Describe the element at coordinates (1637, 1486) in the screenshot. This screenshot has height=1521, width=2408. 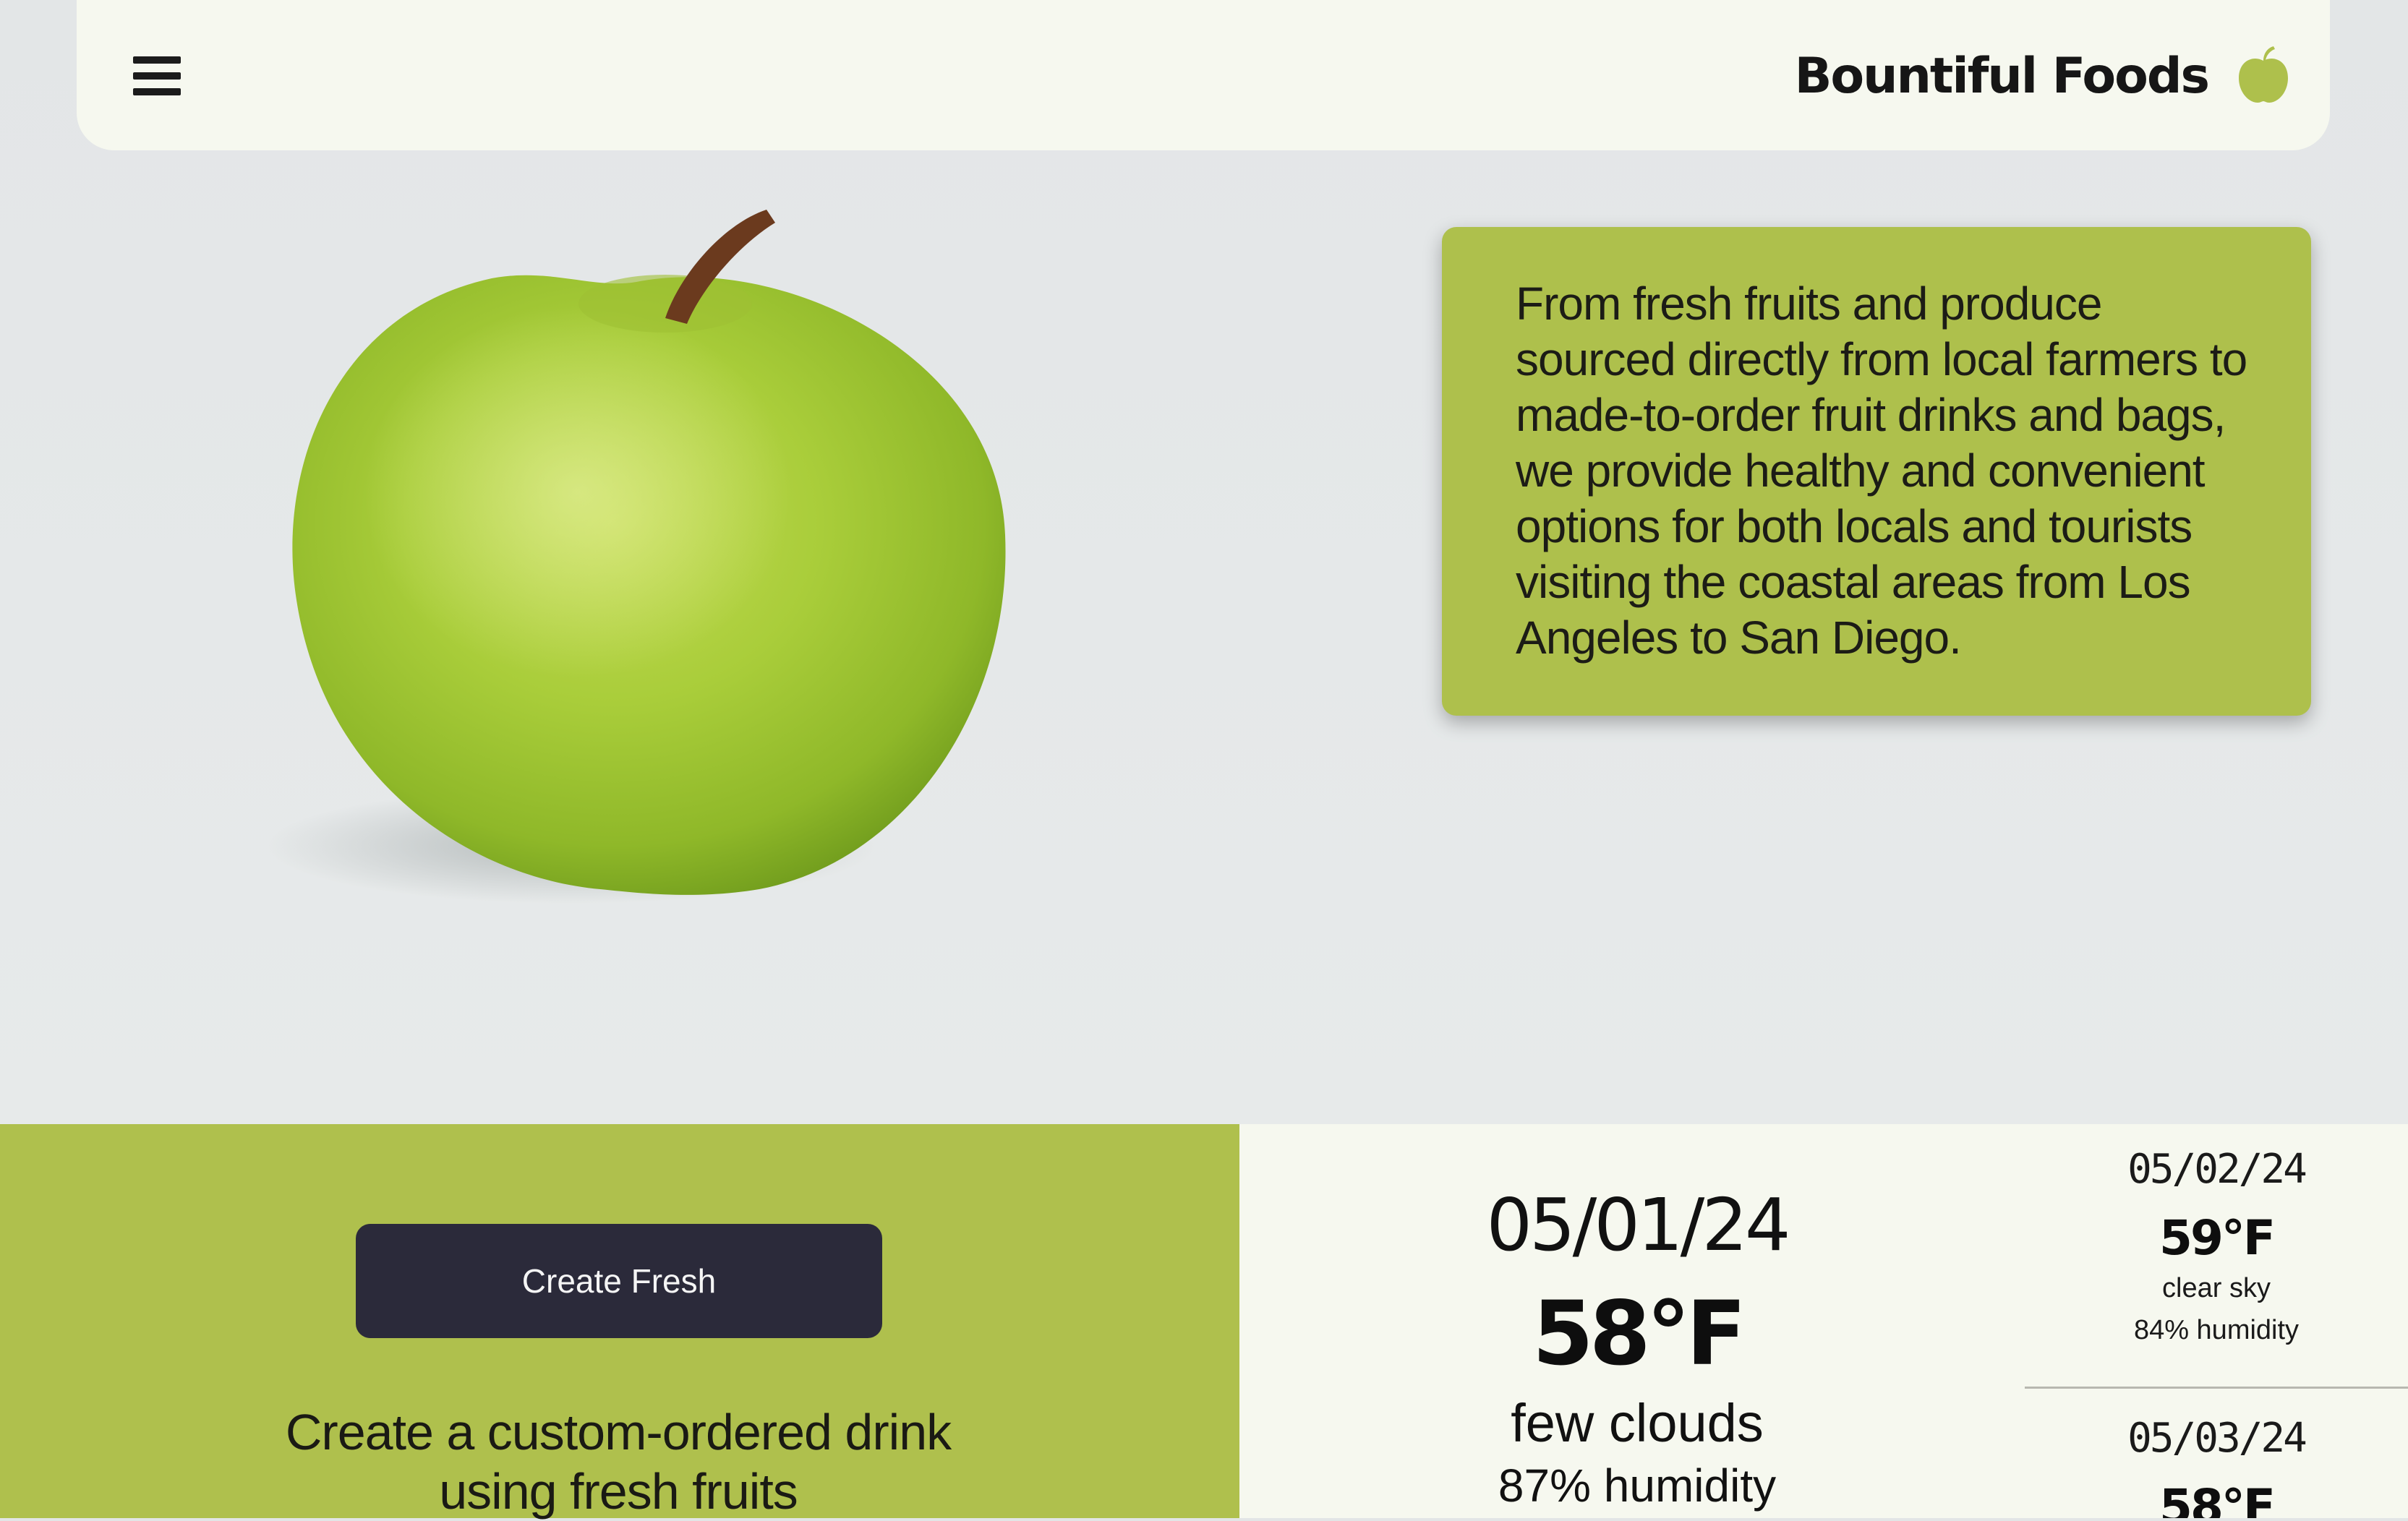
I see `today-humidity: 87% humidity` at that location.